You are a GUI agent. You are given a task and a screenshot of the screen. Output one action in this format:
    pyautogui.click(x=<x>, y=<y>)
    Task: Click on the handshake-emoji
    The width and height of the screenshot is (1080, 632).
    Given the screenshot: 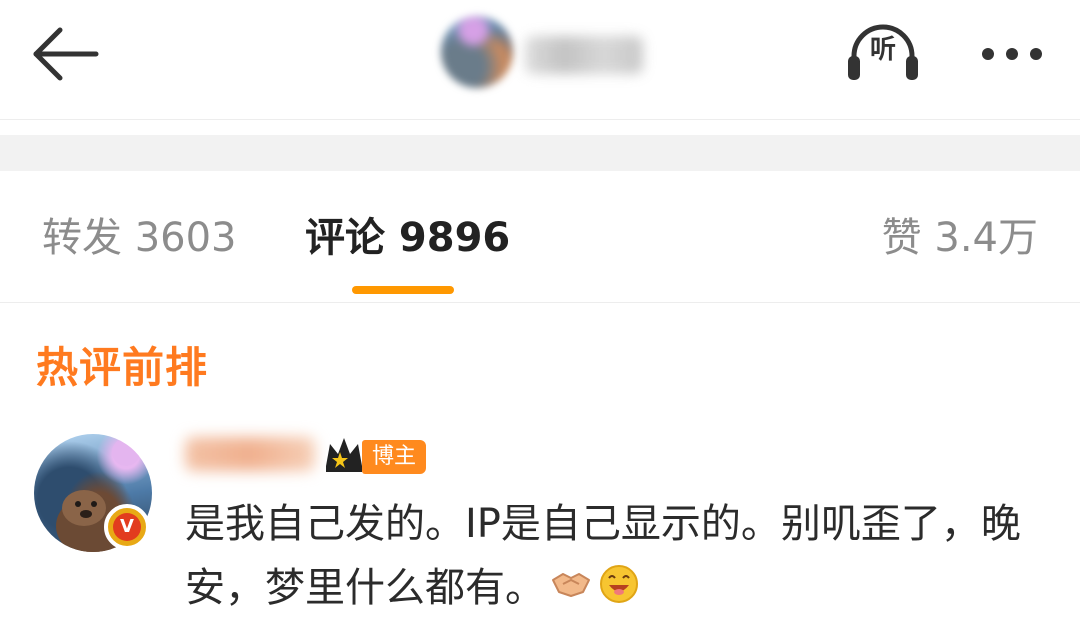 What is the action you would take?
    pyautogui.click(x=571, y=585)
    